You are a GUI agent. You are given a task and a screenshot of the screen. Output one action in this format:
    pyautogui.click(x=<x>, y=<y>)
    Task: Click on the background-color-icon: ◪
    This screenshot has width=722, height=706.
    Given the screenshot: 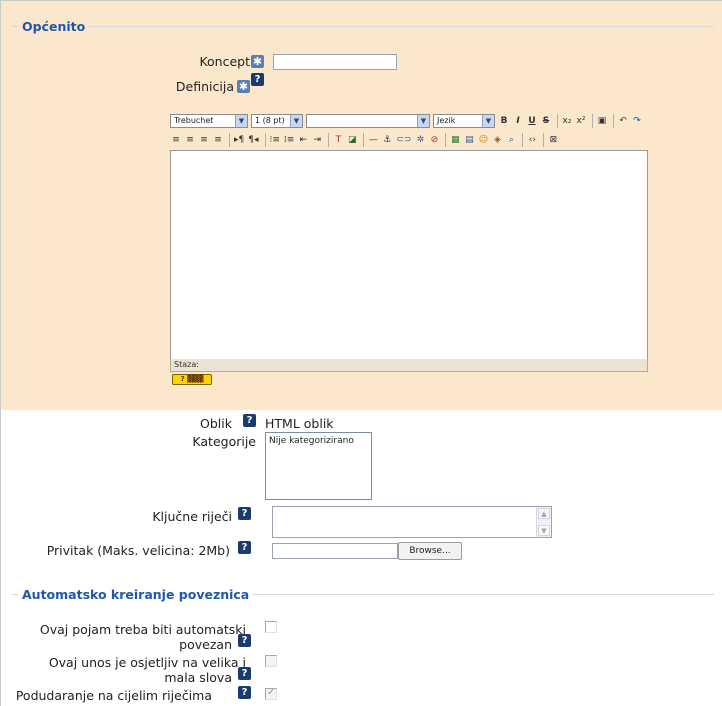 What is the action you would take?
    pyautogui.click(x=352, y=140)
    